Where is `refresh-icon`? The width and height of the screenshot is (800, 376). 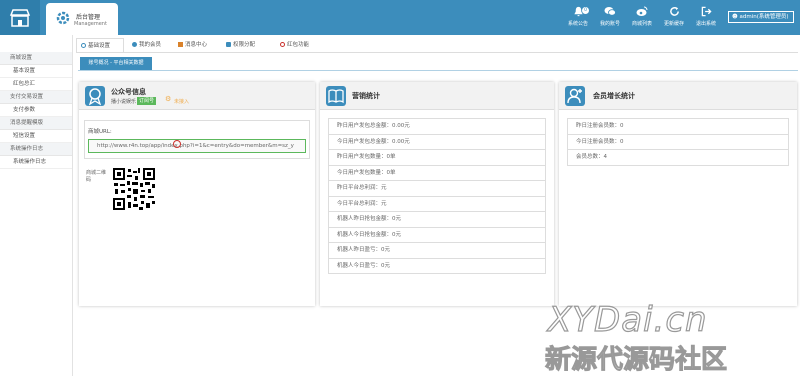 refresh-icon is located at coordinates (674, 11).